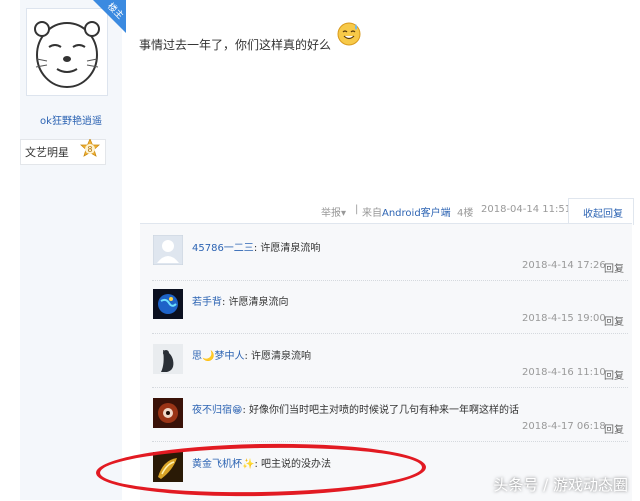 The height and width of the screenshot is (501, 640). Describe the element at coordinates (235, 45) in the screenshot. I see `post-content: 事情过去一年了，你们这样真的好么` at that location.